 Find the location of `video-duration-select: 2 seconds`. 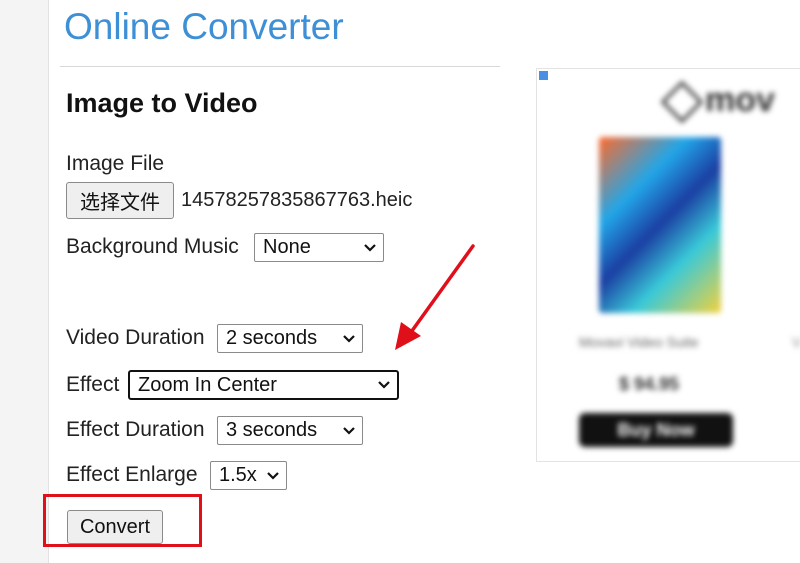

video-duration-select: 2 seconds is located at coordinates (290, 338).